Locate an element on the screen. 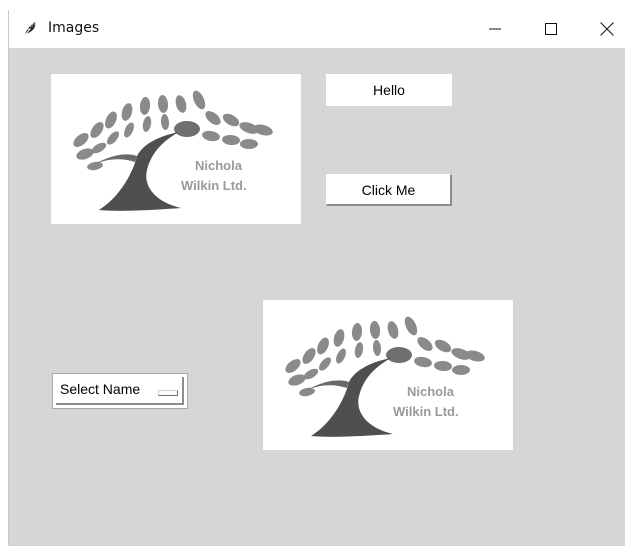  logo-image-top: Nichola Wilkin Ltd. is located at coordinates (176, 149).